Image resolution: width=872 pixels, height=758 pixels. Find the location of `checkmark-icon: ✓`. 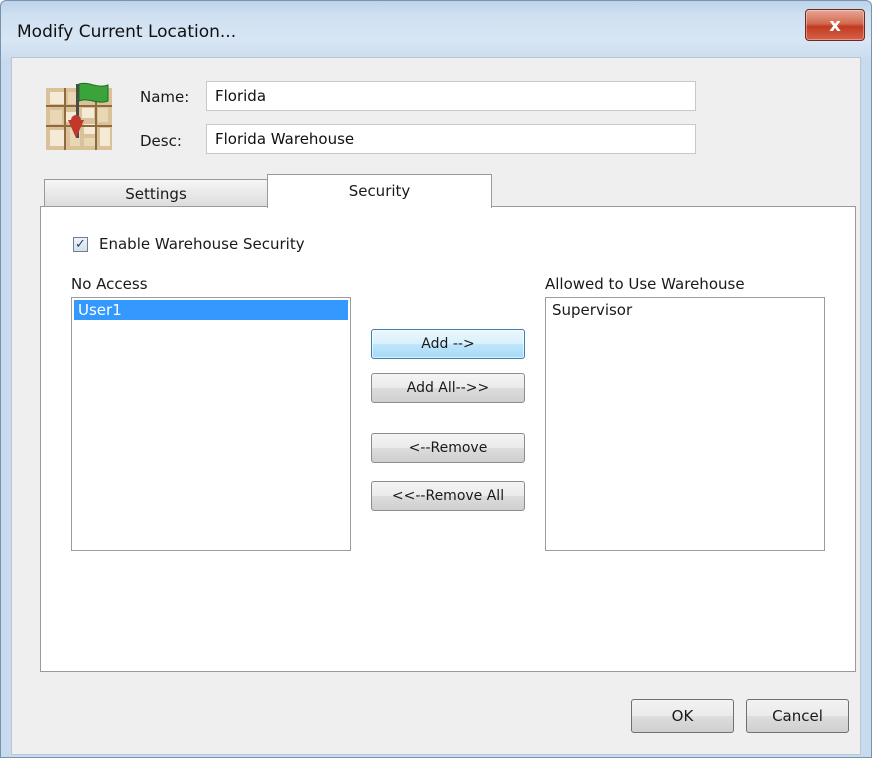

checkmark-icon: ✓ is located at coordinates (80, 244).